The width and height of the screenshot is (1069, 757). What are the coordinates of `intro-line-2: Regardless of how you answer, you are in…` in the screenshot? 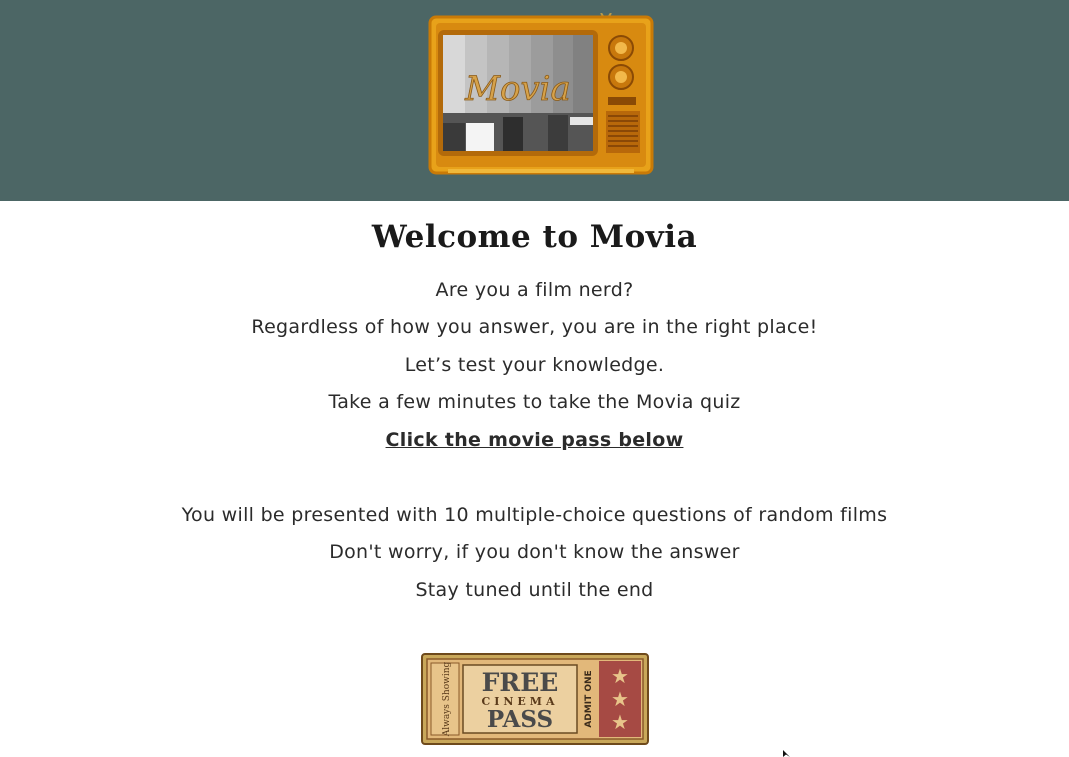 It's located at (534, 327).